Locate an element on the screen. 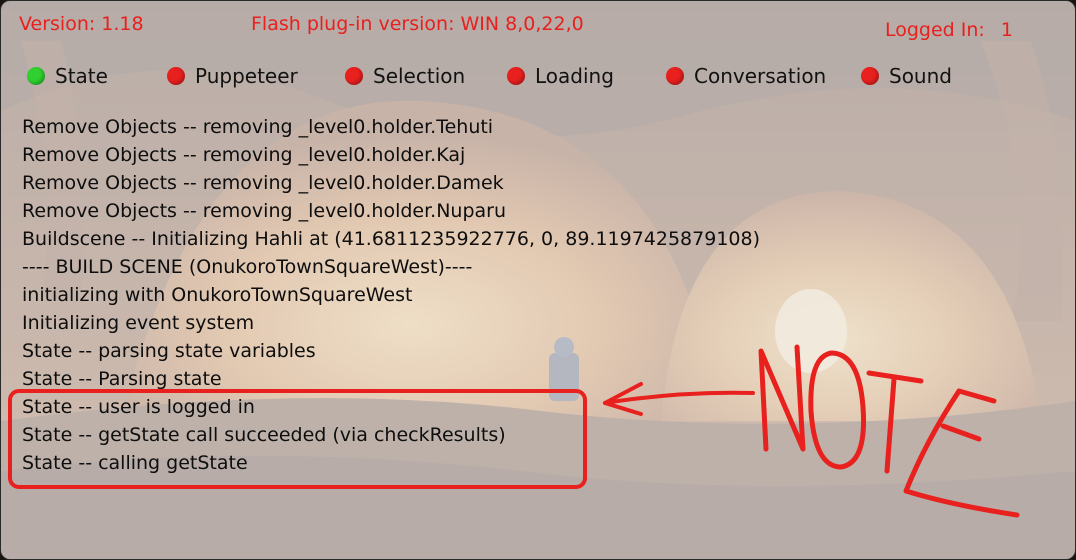  status-state: State is located at coordinates (67, 76).